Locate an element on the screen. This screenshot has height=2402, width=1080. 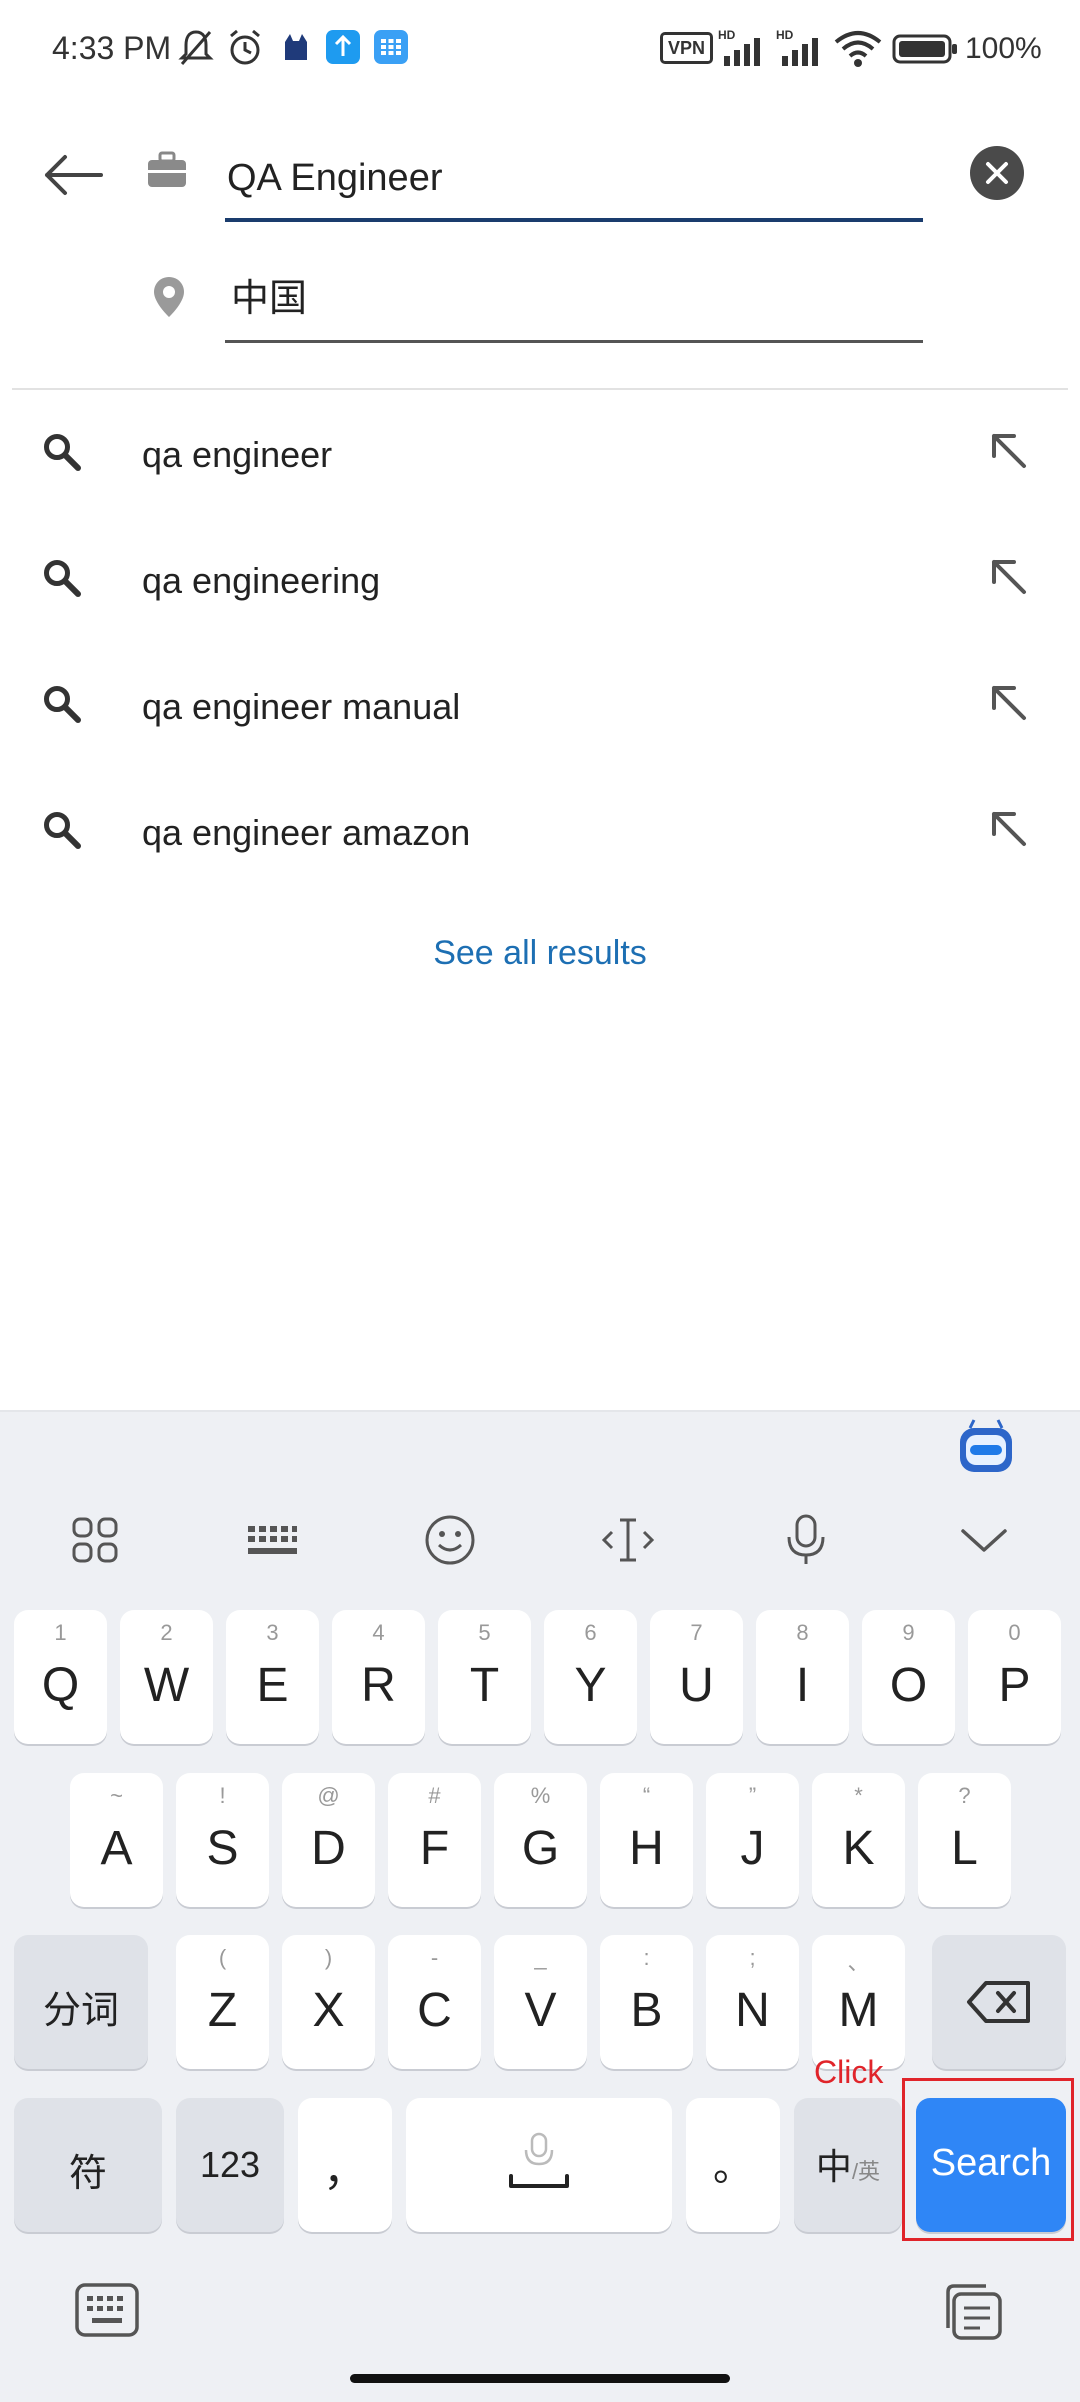
key-v: _ V is located at coordinates (540, 2002).